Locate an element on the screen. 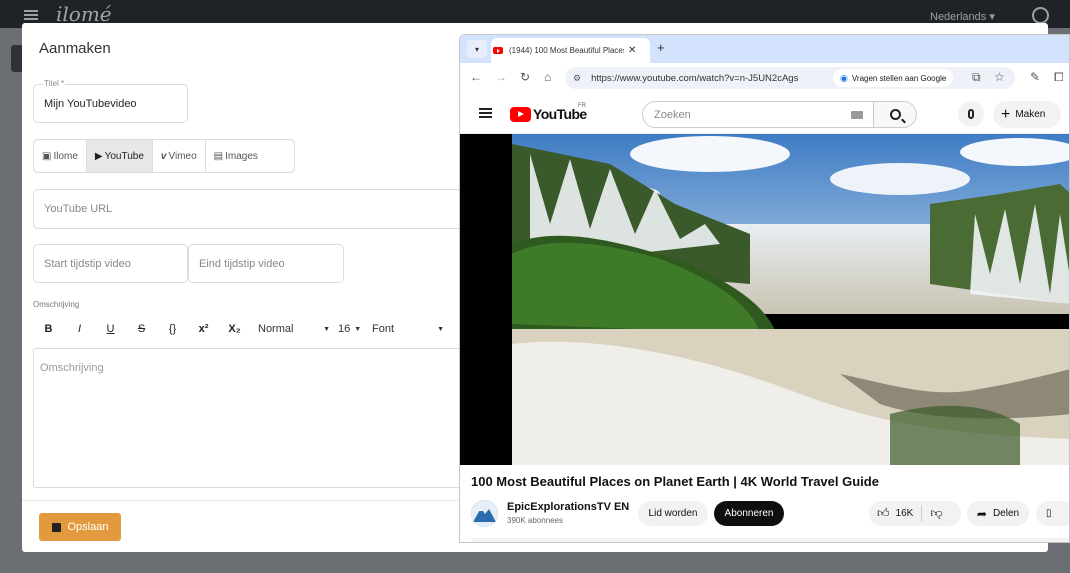 The image size is (1070, 573). voice-search-button is located at coordinates (971, 114).